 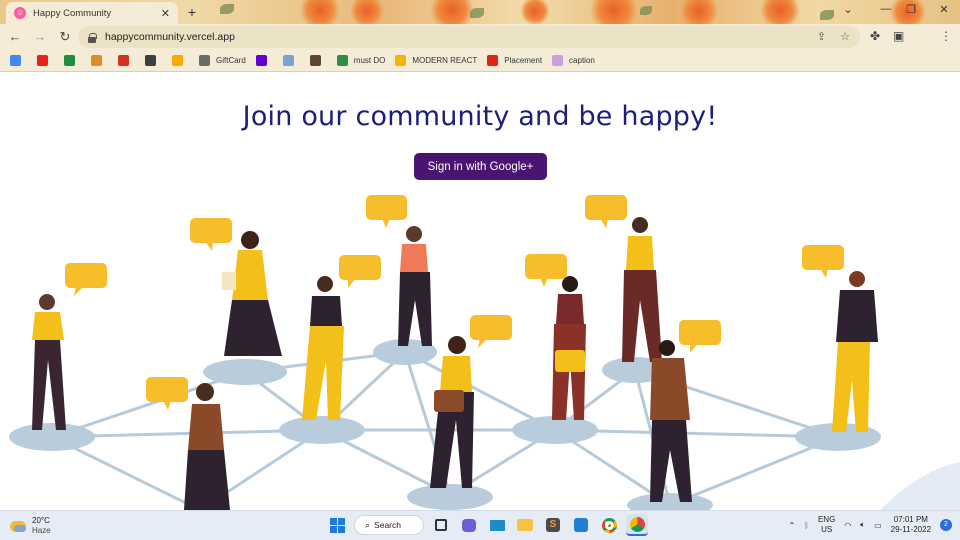 I want to click on classroom-icon, so click(x=69, y=60).